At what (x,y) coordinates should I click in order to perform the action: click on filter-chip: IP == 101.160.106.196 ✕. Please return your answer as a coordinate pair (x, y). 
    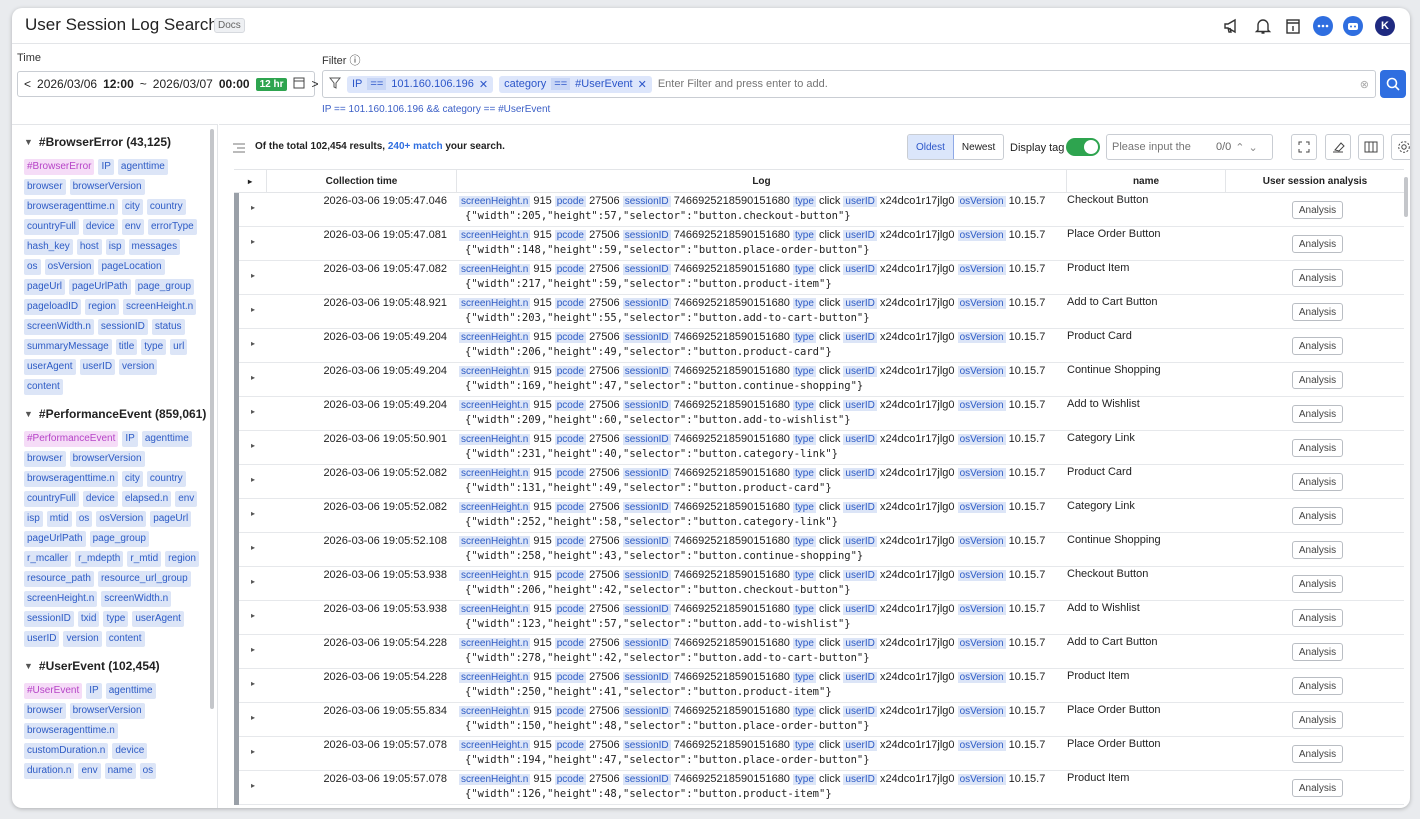
    Looking at the image, I should click on (420, 84).